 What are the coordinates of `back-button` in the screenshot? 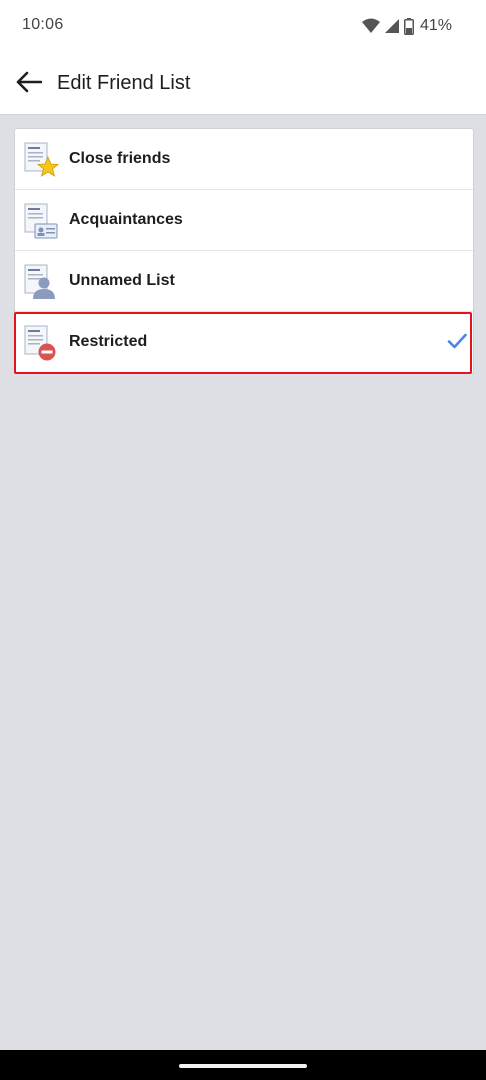 It's located at (29, 82).